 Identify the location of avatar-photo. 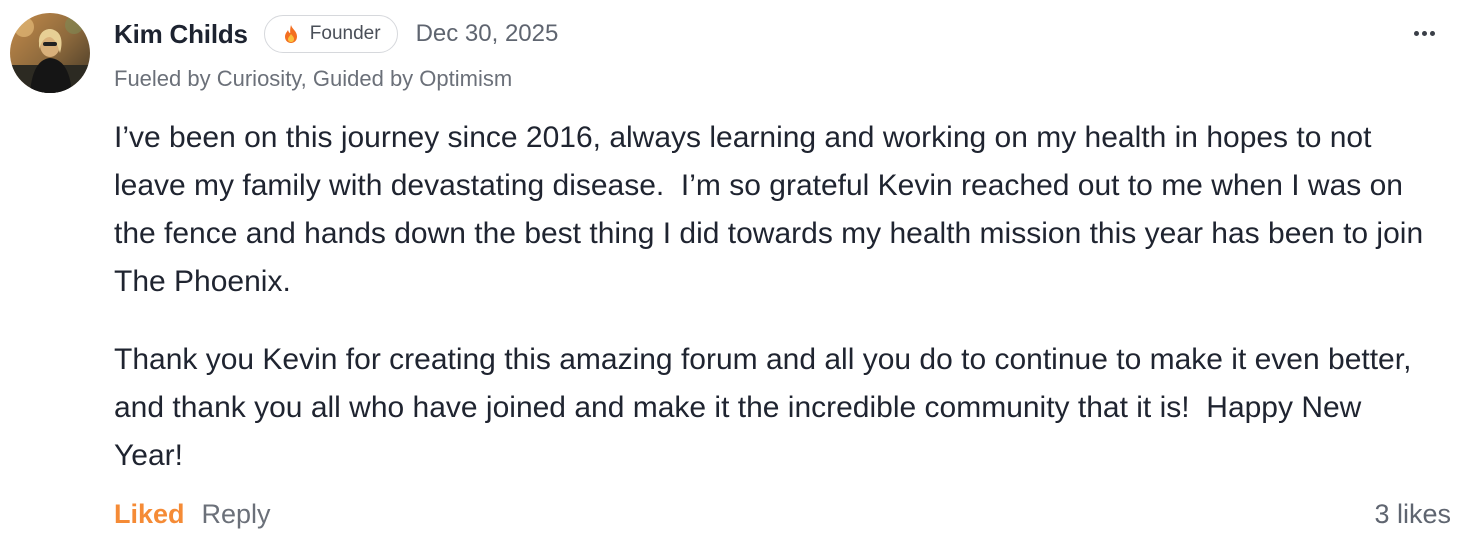
(50, 53).